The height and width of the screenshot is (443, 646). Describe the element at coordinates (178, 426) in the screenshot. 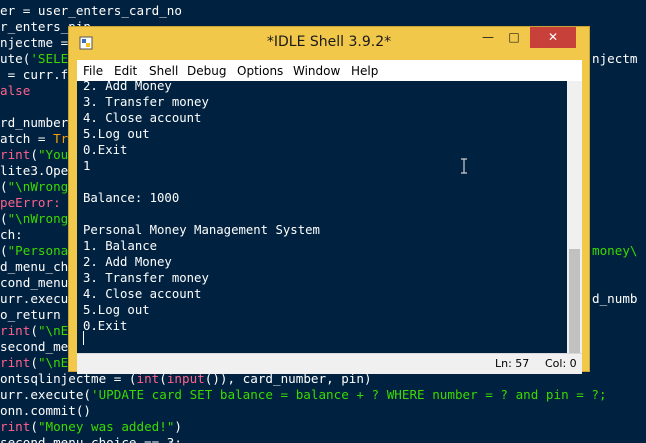

I see `code-token: )` at that location.